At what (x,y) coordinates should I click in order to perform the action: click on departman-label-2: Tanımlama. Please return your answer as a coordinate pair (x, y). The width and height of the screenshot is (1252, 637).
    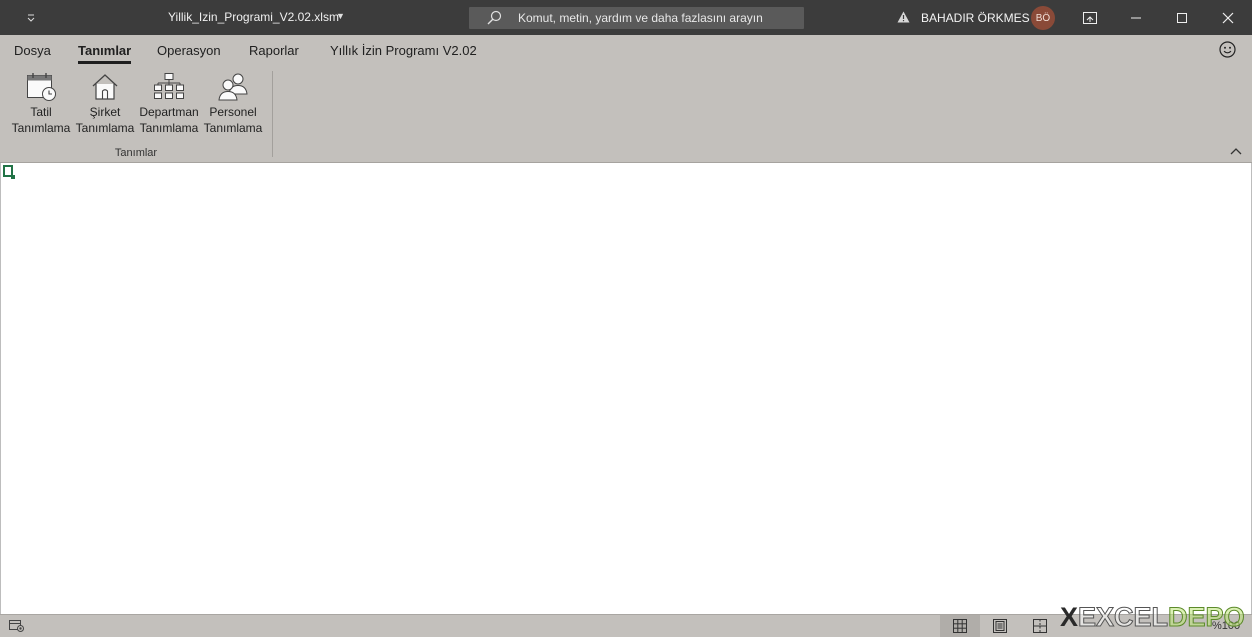
    Looking at the image, I should click on (169, 128).